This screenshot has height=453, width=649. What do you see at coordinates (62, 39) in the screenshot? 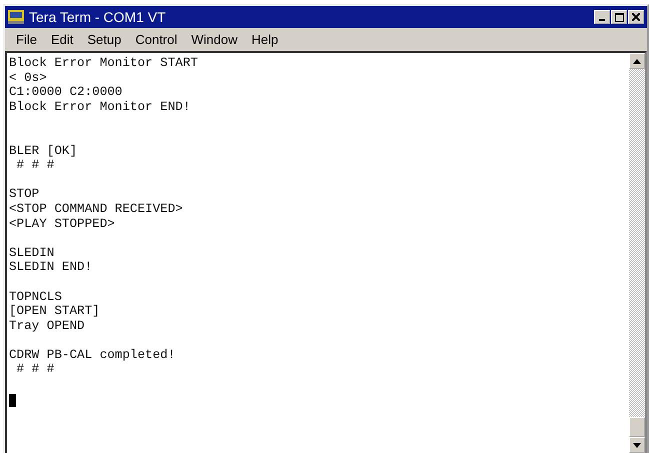
I see `menu-item: Edit` at bounding box center [62, 39].